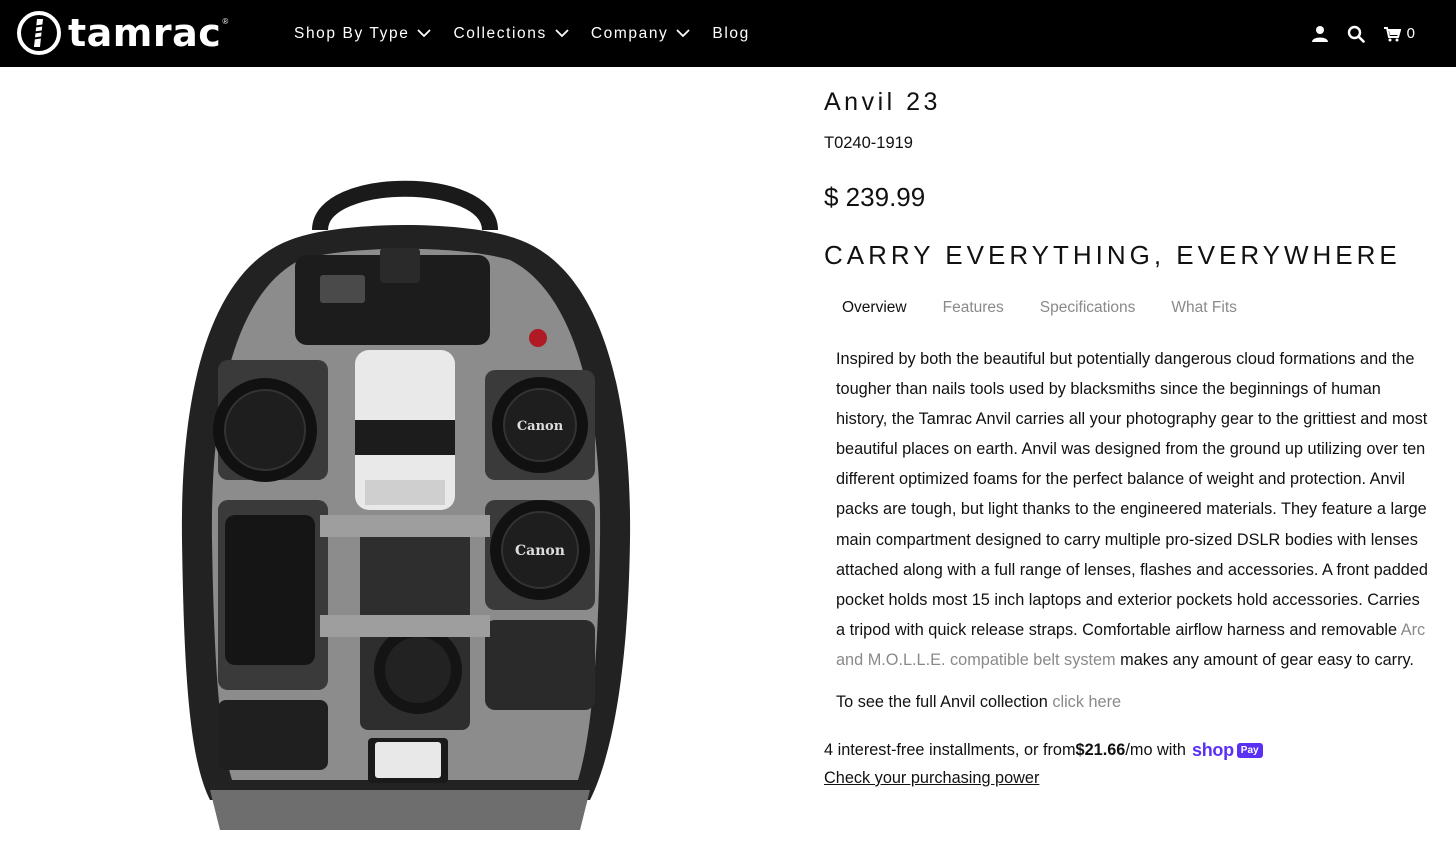 This screenshot has height=860, width=1456. Describe the element at coordinates (1086, 702) in the screenshot. I see `collection-click-here-link: click here` at that location.